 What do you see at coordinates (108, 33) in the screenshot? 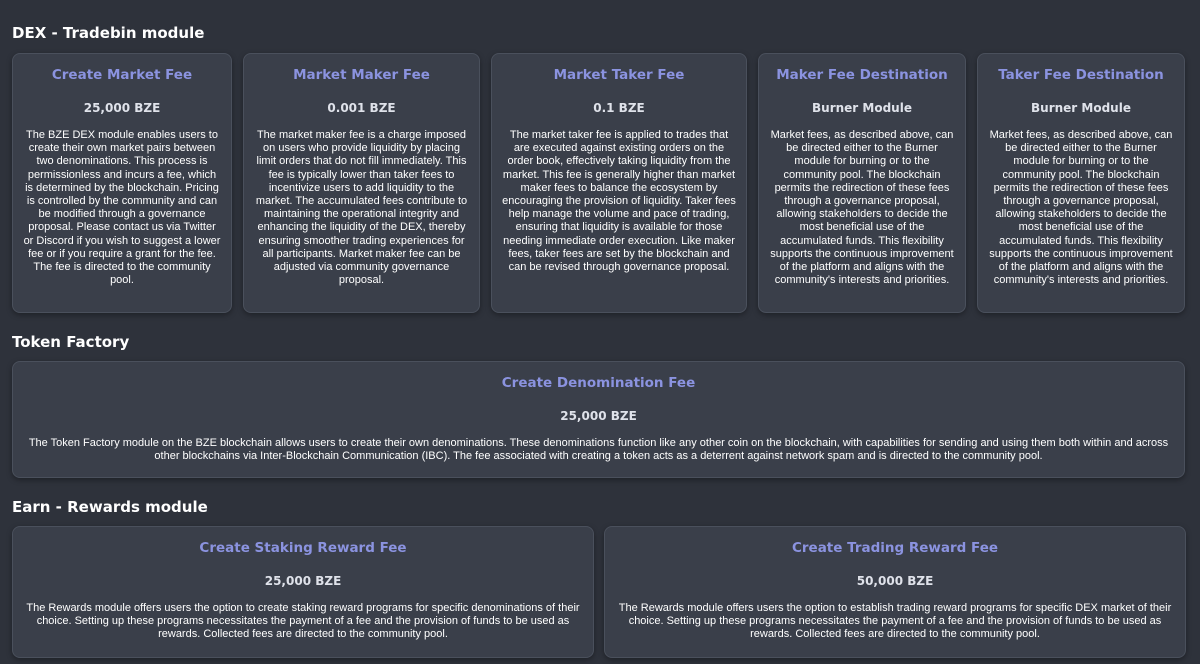
I see `section-title-dex: DEX - Tradebin module` at bounding box center [108, 33].